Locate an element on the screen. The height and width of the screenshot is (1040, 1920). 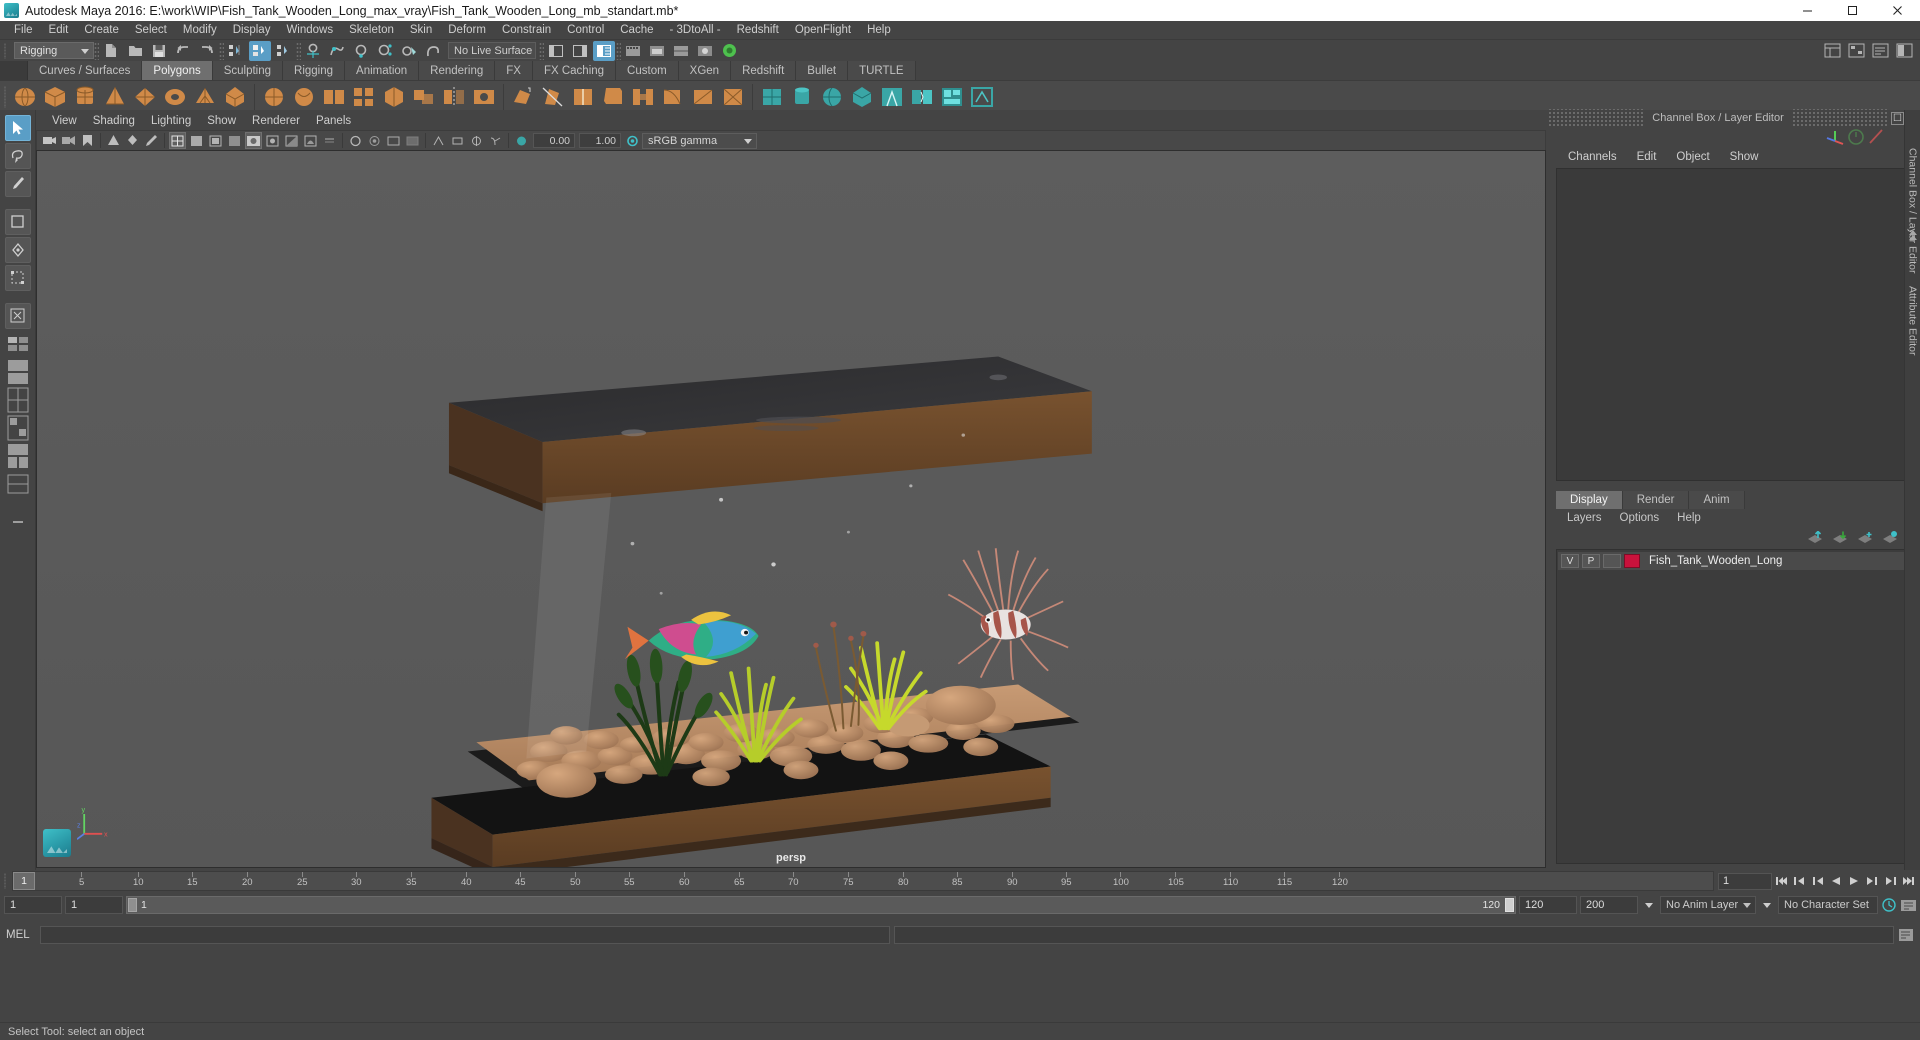
viewport-menu-renderer: Renderer is located at coordinates (276, 121).